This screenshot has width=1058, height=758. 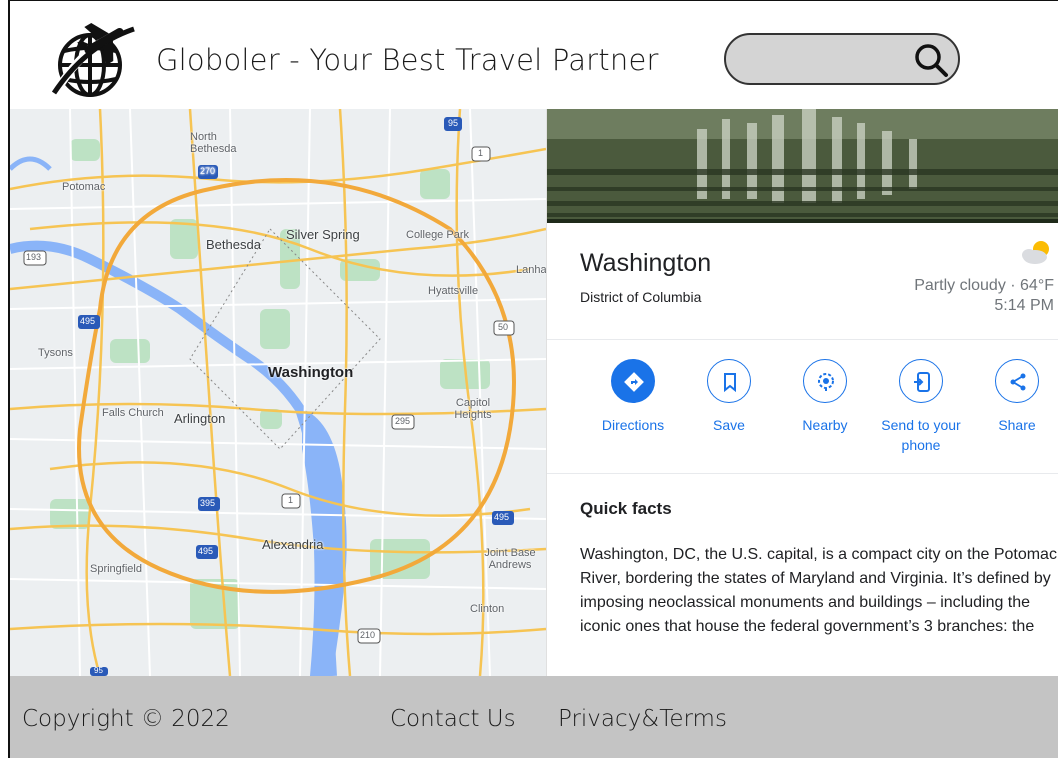 I want to click on shield-95-bottom: 95, so click(x=98, y=670).